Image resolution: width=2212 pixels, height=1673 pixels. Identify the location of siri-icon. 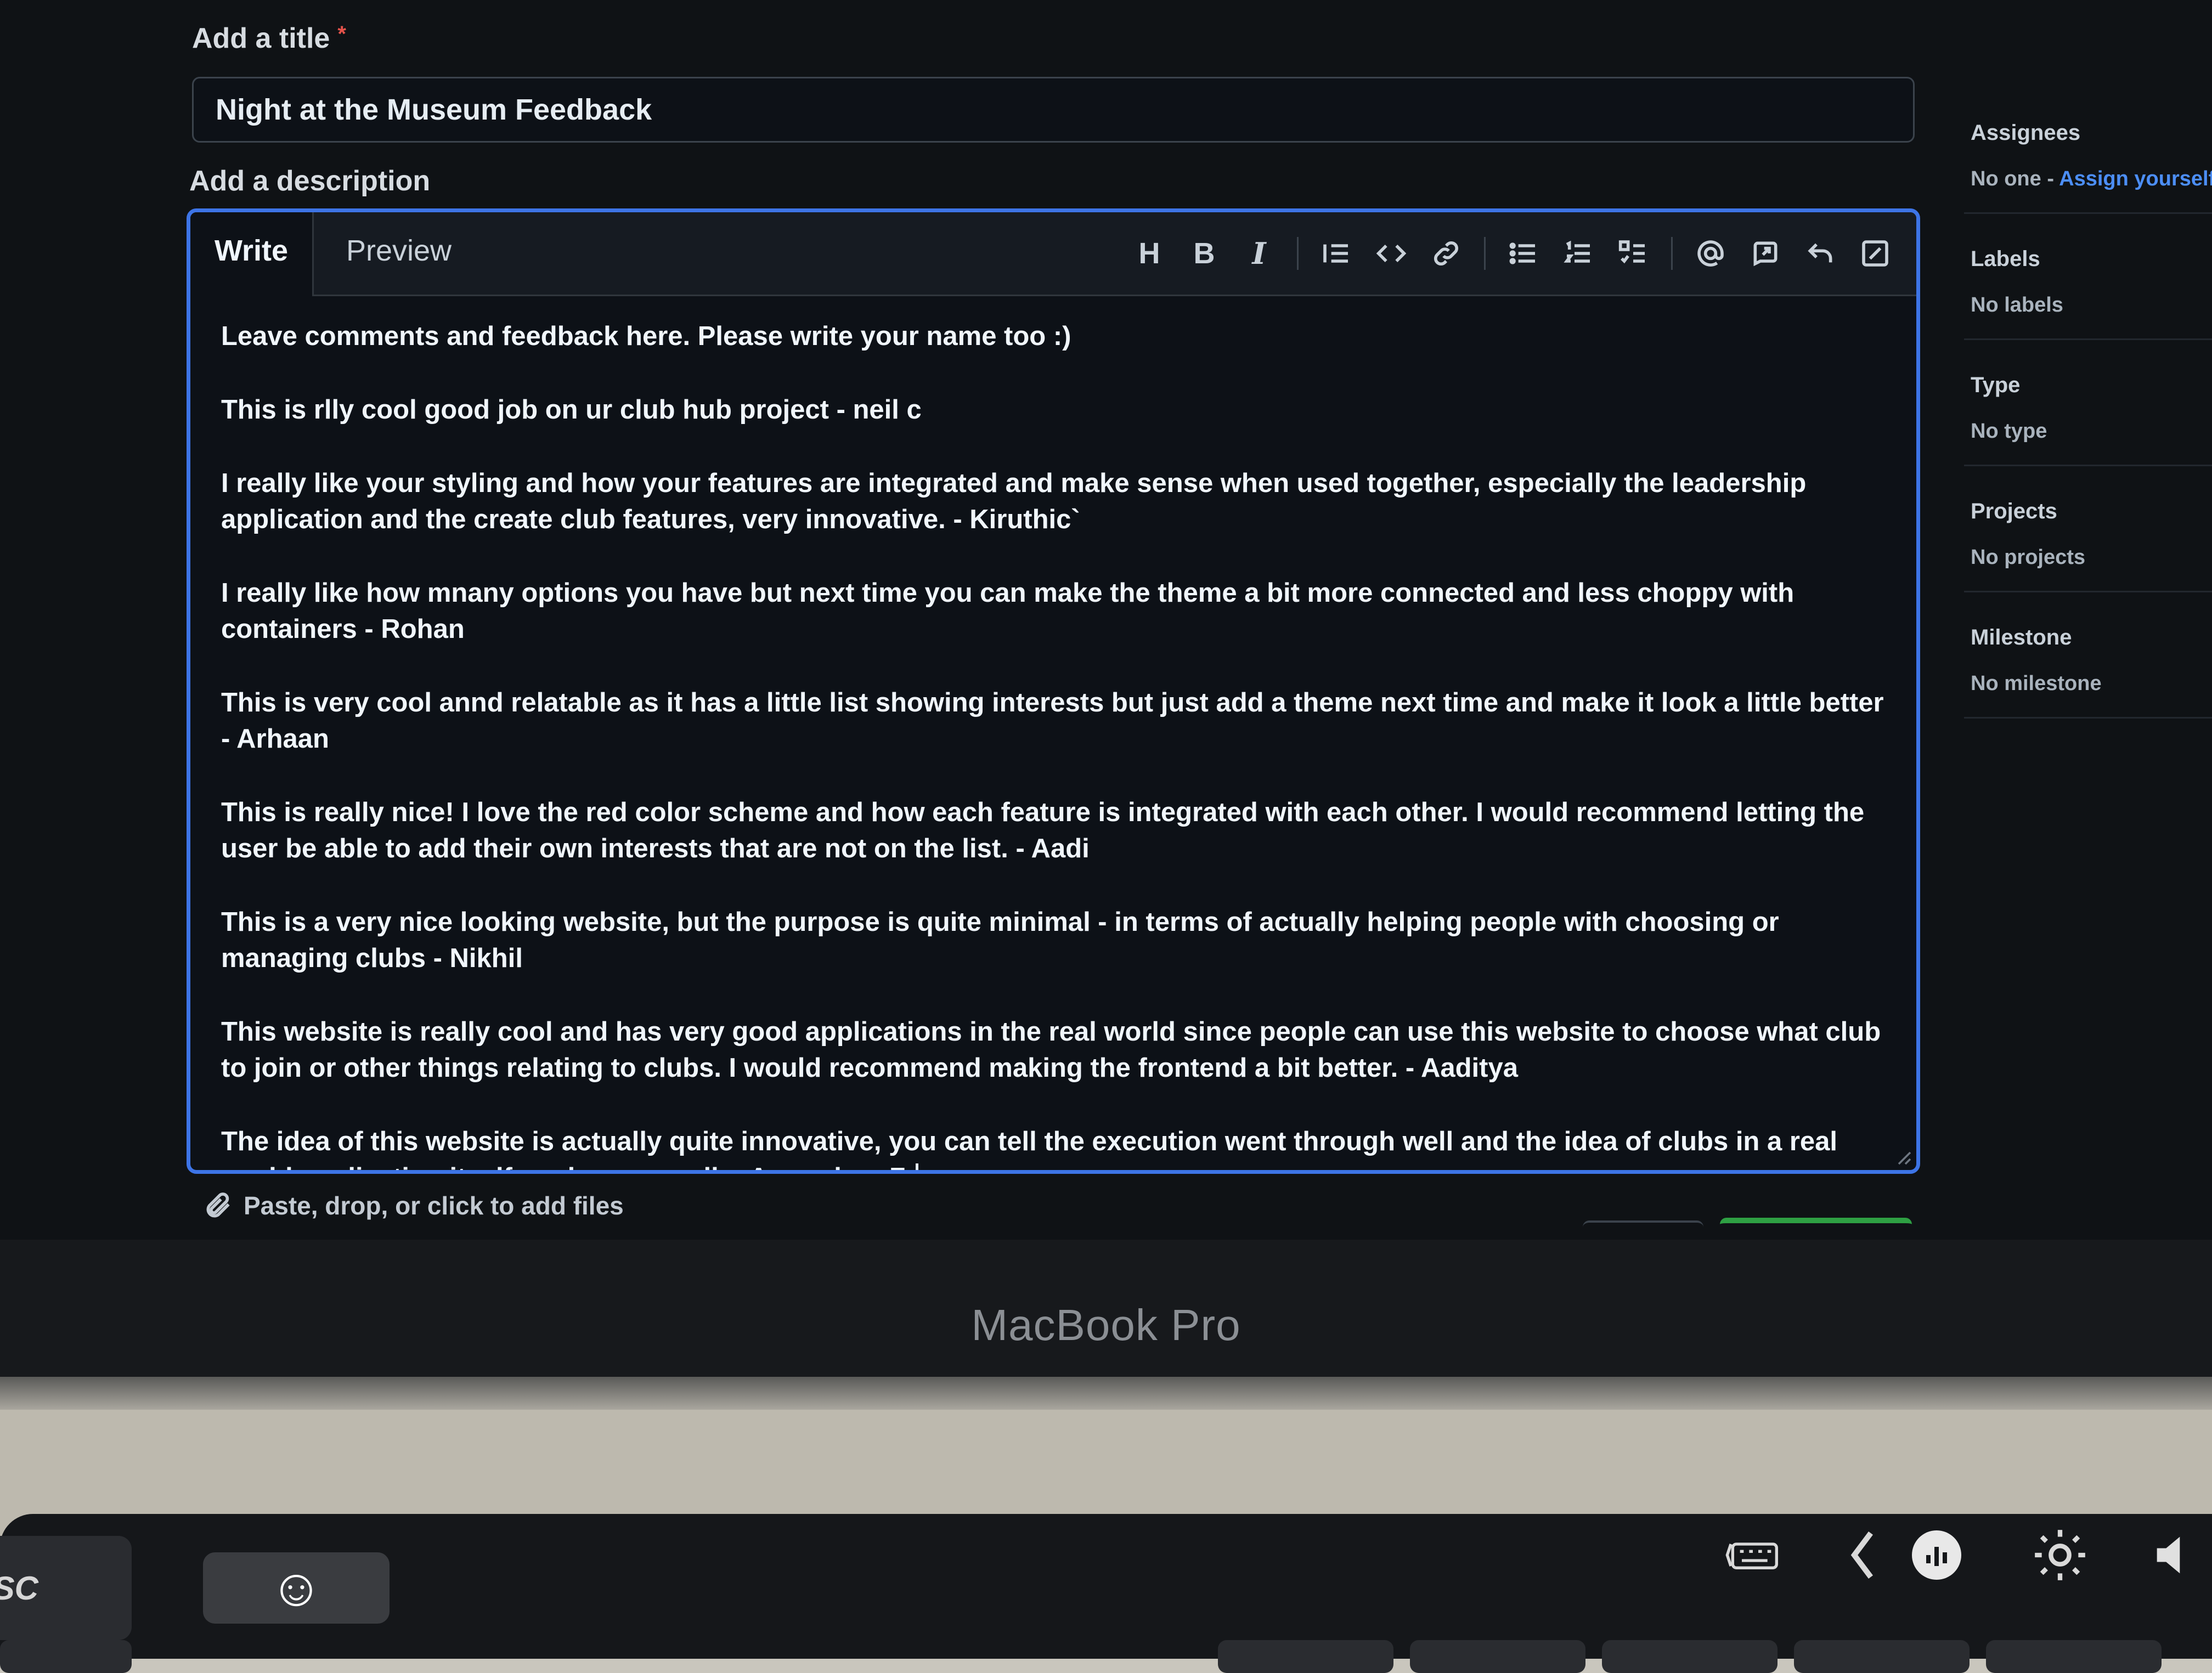
(1936, 1555).